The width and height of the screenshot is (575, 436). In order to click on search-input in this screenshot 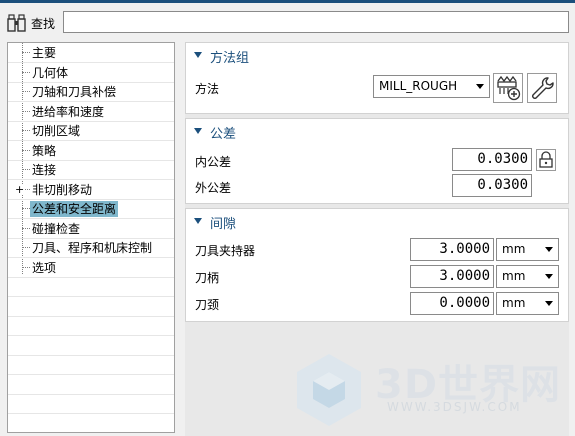, I will do `click(316, 22)`.